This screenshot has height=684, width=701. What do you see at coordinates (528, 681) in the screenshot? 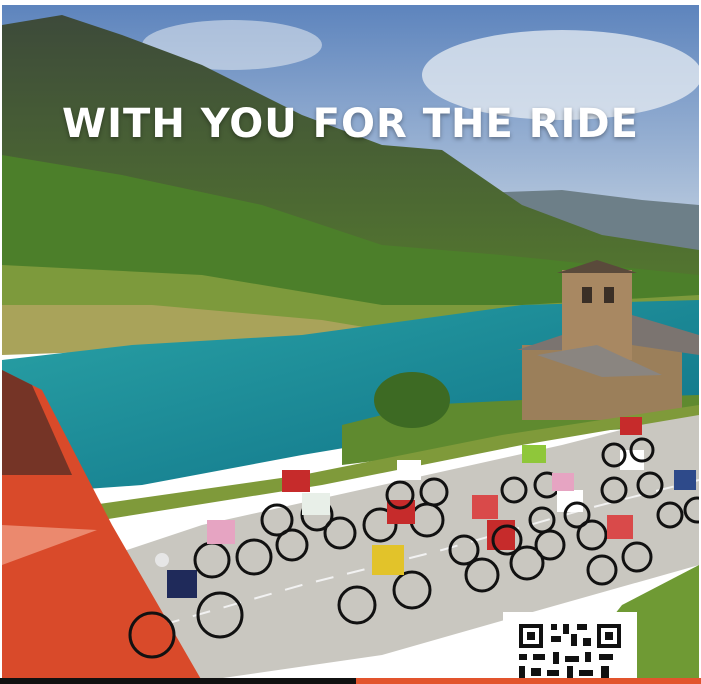
I see `bottom-accent-bar` at bounding box center [528, 681].